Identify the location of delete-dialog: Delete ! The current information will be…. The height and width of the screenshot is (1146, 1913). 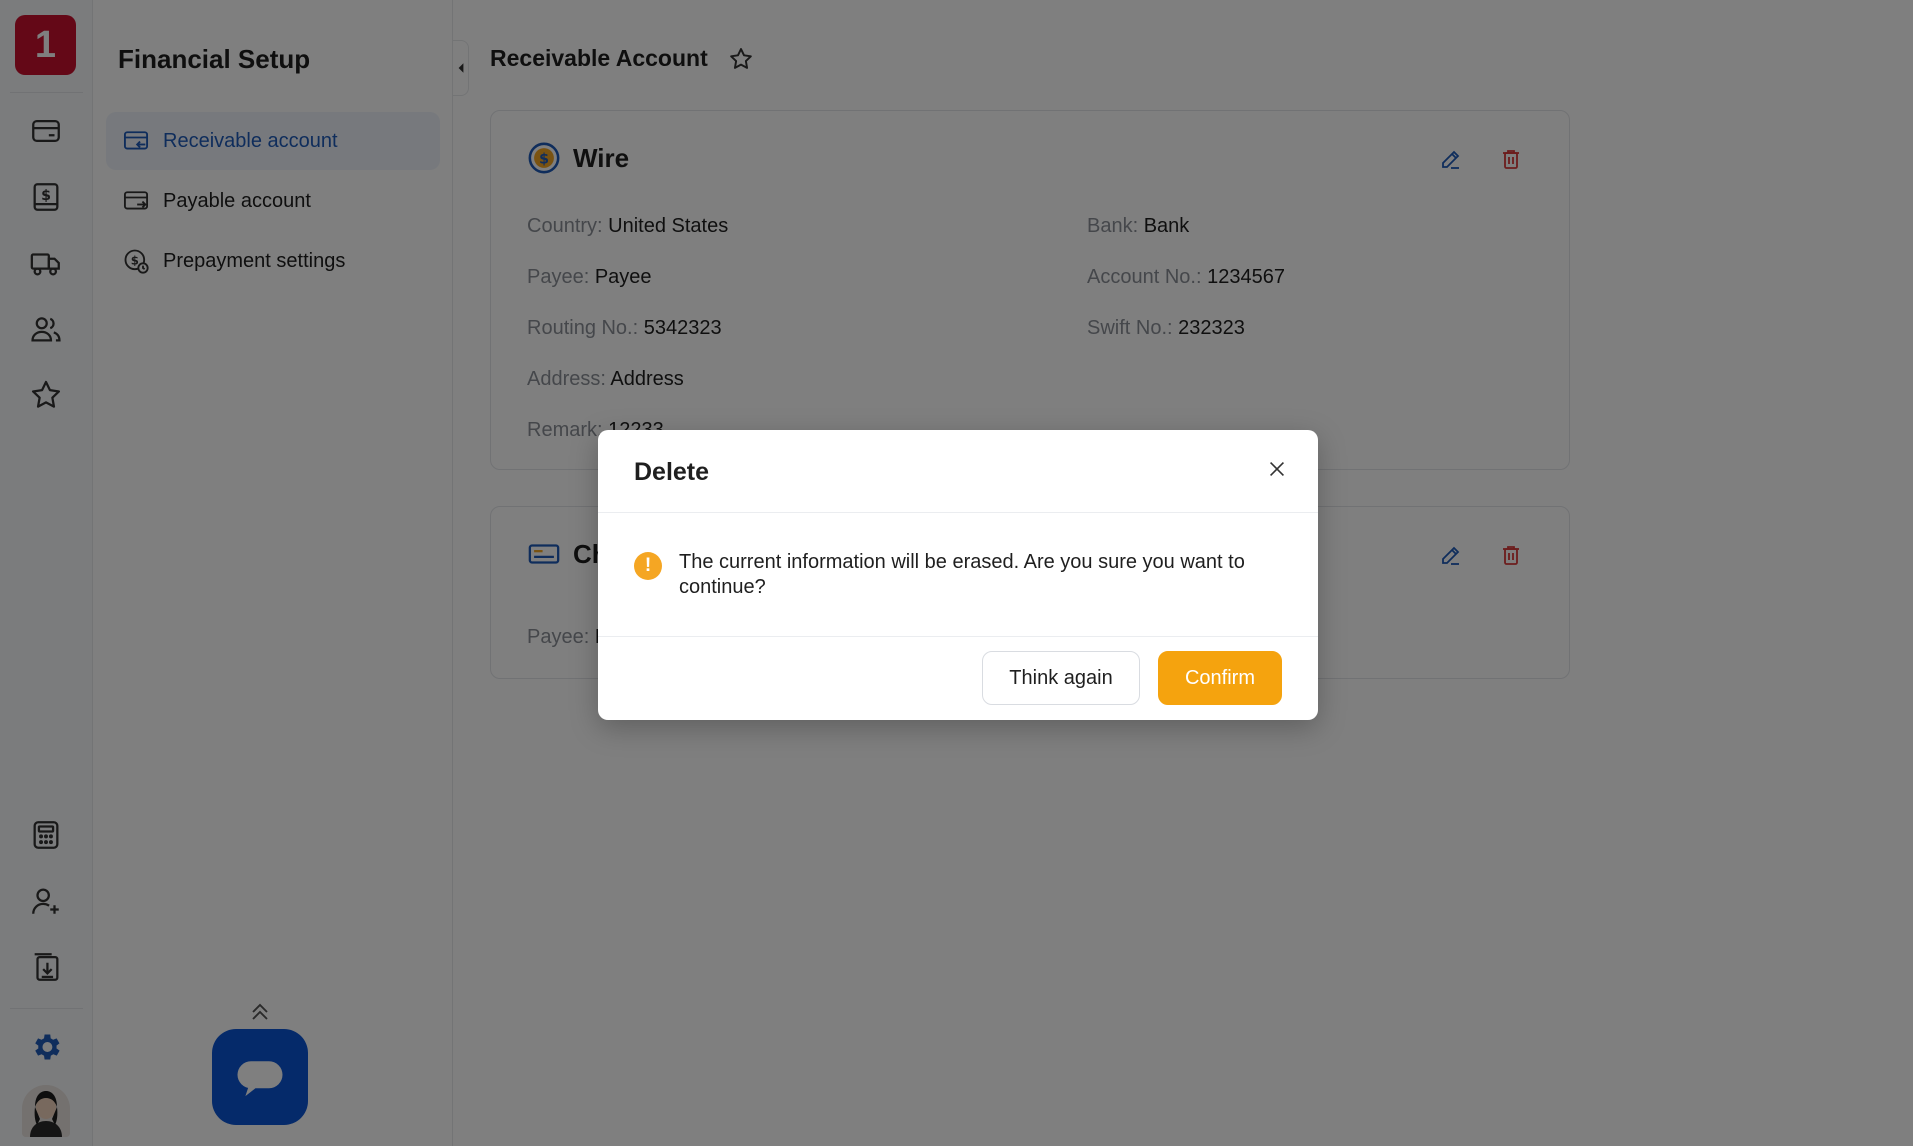
(958, 575).